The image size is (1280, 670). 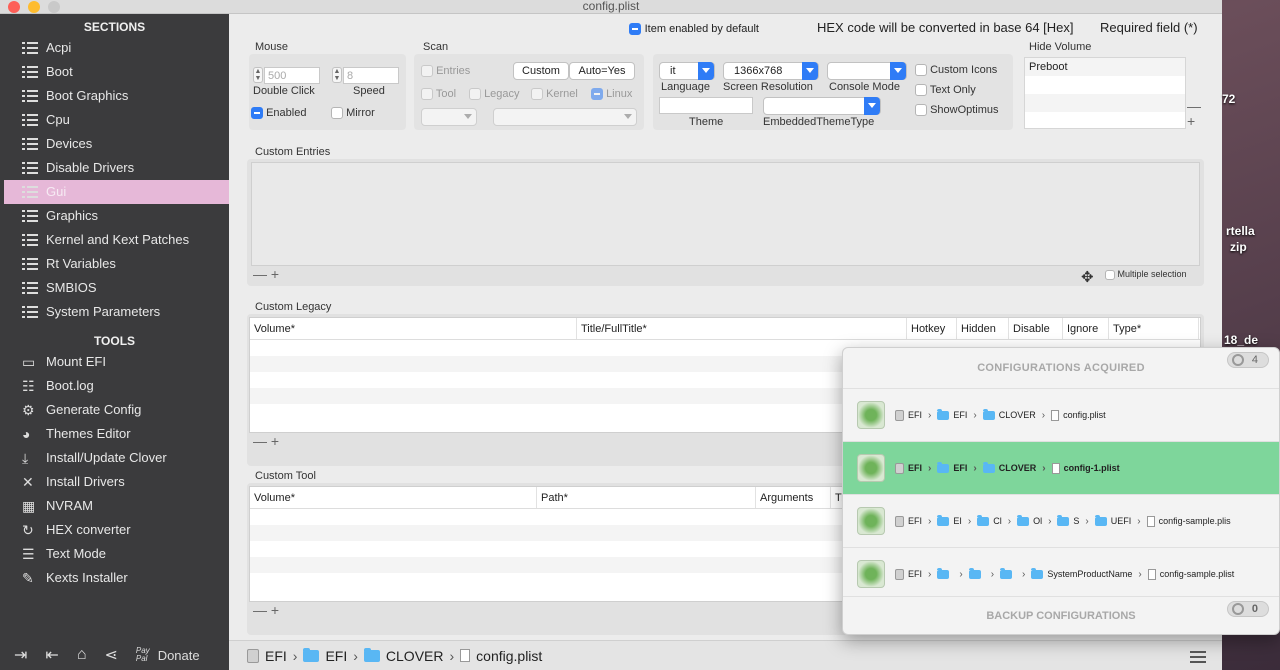 I want to click on sidebar-item-kernel-and-kext-patches: Kernel and Kext Patches, so click(x=114, y=240).